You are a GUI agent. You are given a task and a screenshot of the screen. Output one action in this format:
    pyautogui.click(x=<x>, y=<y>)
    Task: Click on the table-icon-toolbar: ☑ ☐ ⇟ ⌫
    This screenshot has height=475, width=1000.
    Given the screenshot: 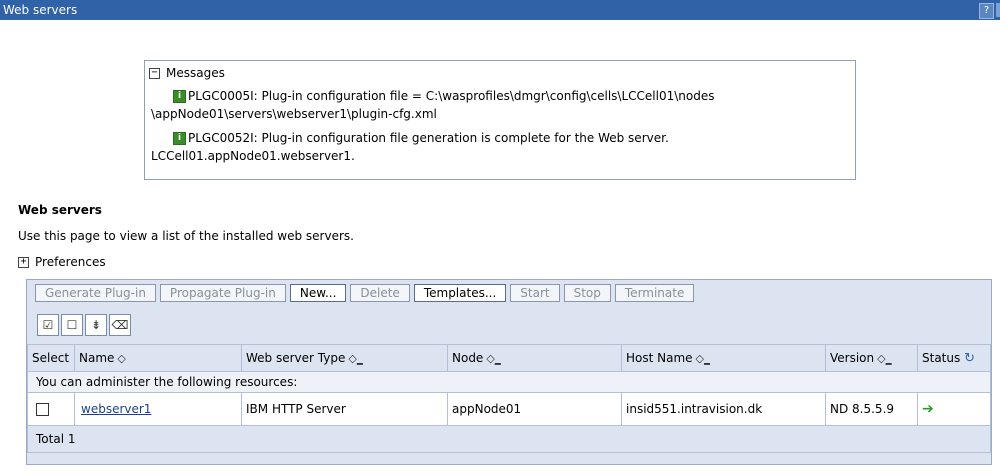 What is the action you would take?
    pyautogui.click(x=85, y=325)
    